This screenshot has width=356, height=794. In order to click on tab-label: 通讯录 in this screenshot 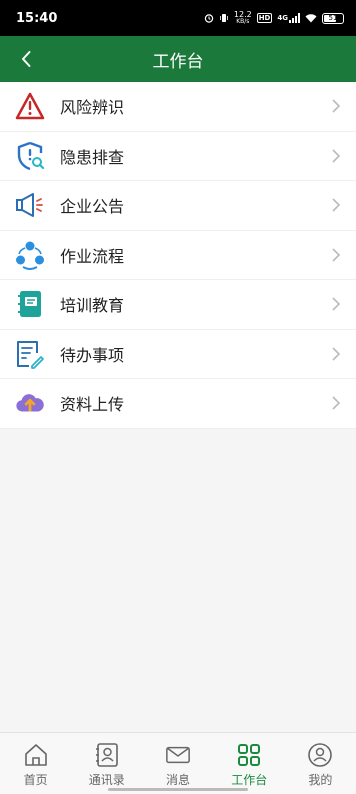, I will do `click(106, 779)`.